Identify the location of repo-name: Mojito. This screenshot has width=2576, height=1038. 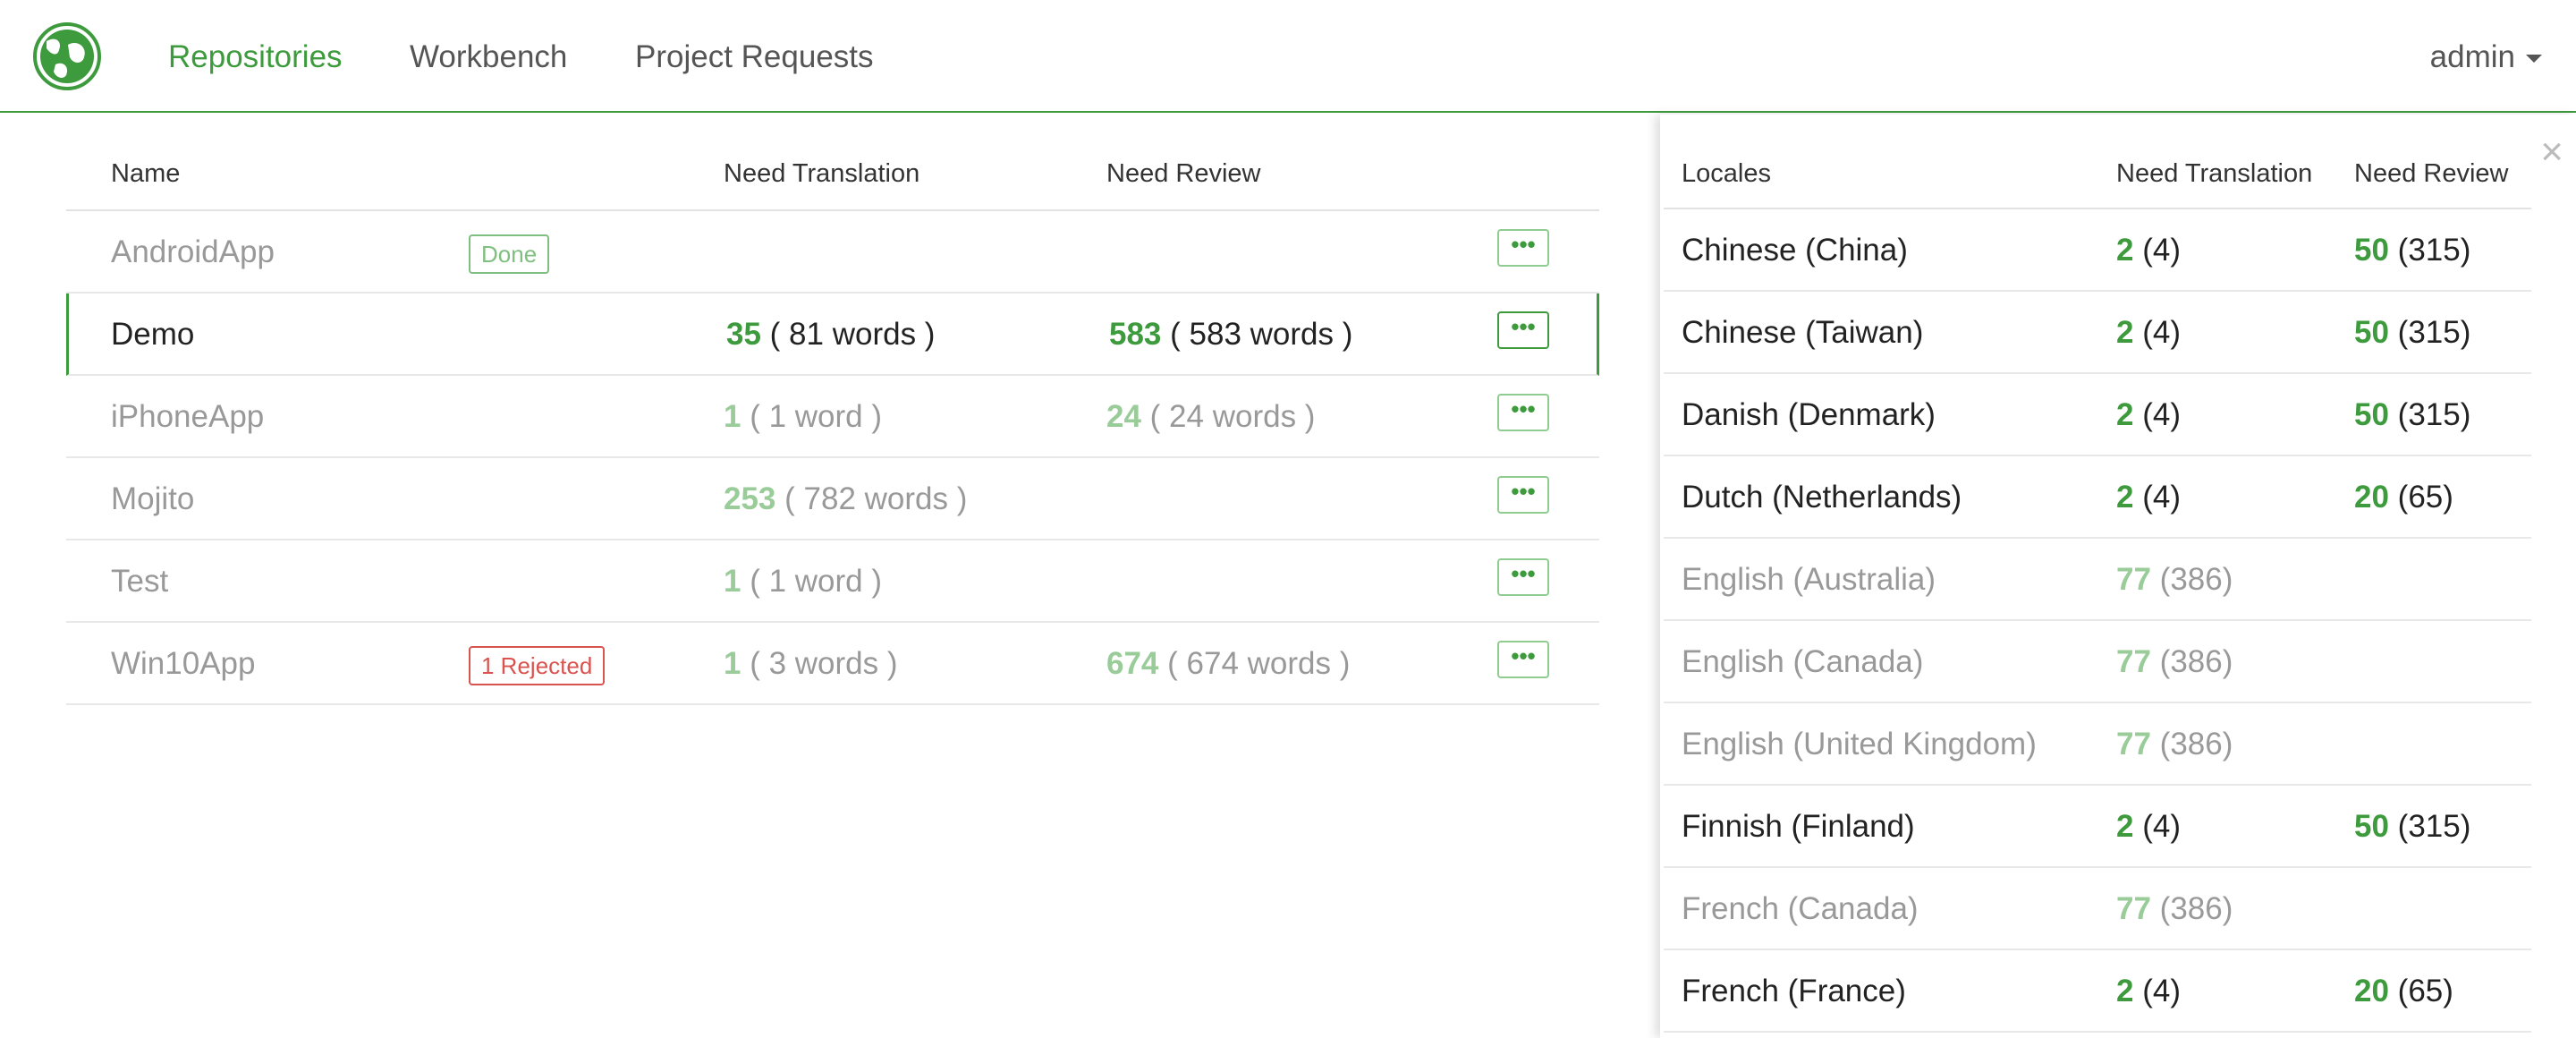
(152, 499).